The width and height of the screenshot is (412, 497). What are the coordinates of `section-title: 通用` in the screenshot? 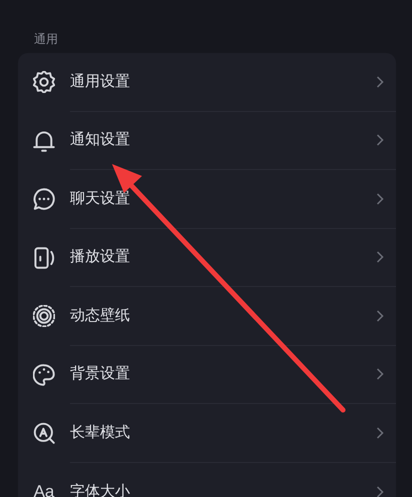 It's located at (46, 39).